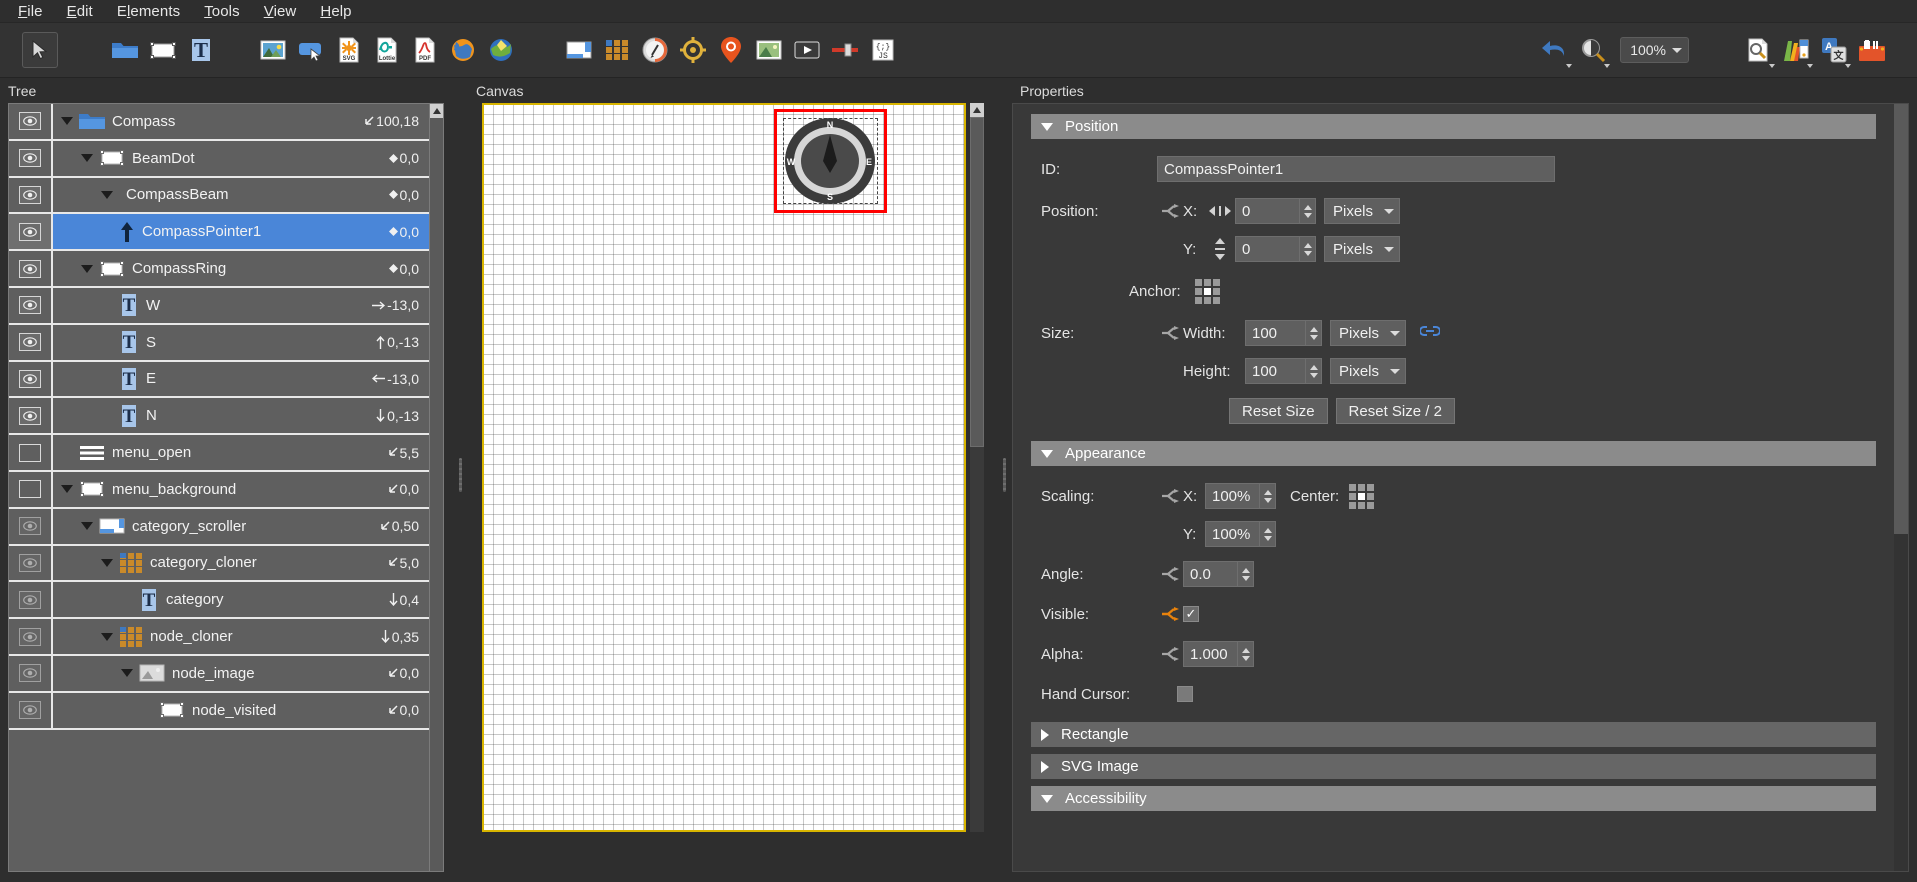 The image size is (1917, 882). What do you see at coordinates (1283, 333) in the screenshot?
I see `width-stepper: 100` at bounding box center [1283, 333].